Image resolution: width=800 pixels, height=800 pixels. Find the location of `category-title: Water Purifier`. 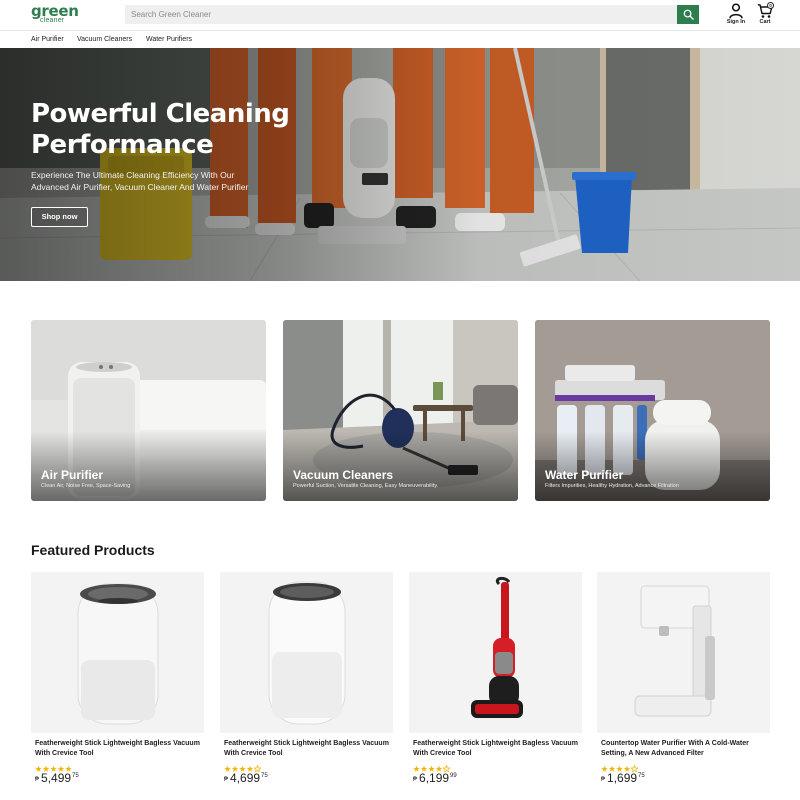

category-title: Water Purifier is located at coordinates (584, 475).